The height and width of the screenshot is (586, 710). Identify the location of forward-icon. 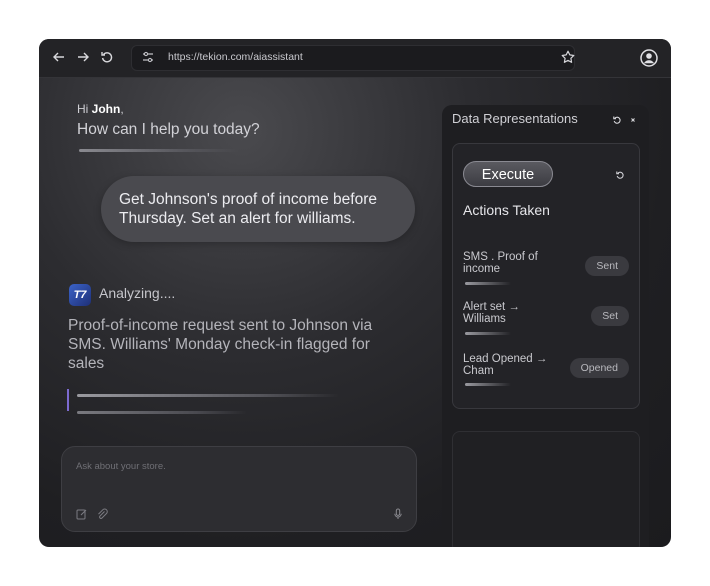
(83, 57).